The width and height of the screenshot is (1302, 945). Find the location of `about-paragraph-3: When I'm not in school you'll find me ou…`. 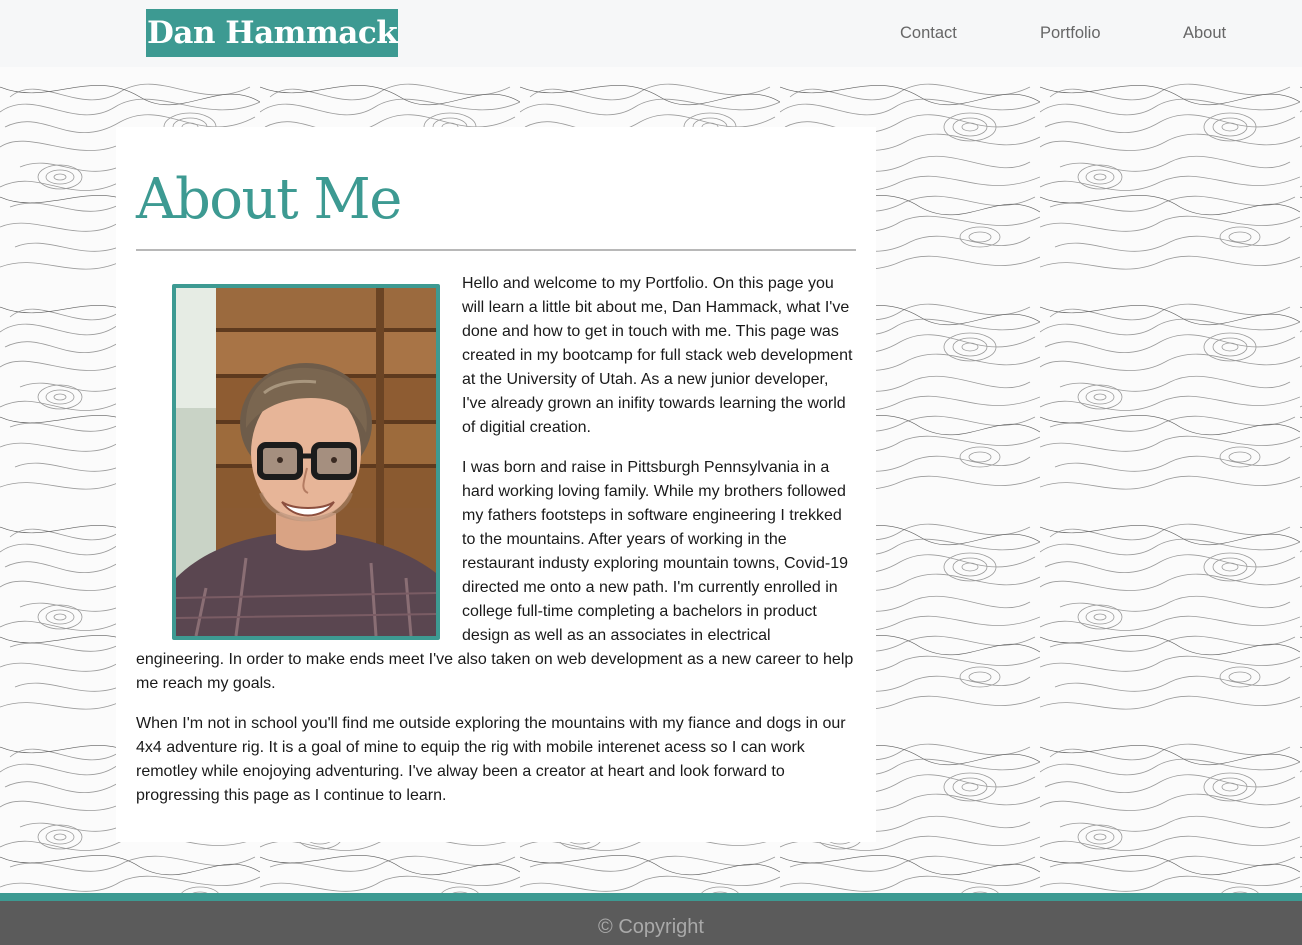

about-paragraph-3: When I'm not in school you'll find me ou… is located at coordinates (491, 759).